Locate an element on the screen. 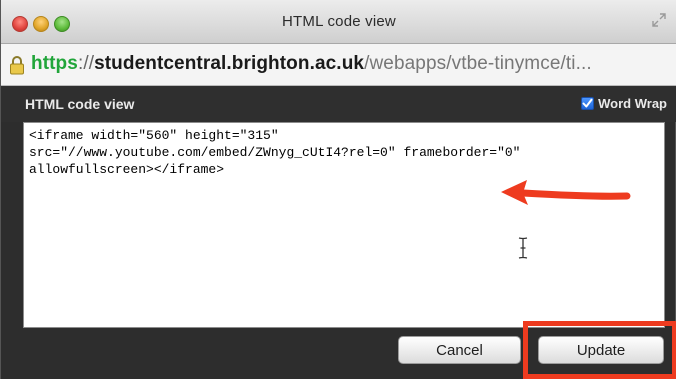  url-host: studentcentral.brighton.ac.uk is located at coordinates (229, 63).